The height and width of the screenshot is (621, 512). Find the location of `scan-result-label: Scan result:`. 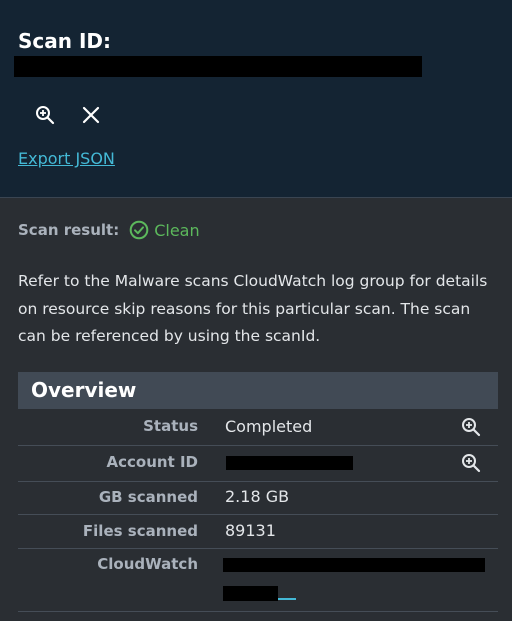

scan-result-label: Scan result: is located at coordinates (69, 230).